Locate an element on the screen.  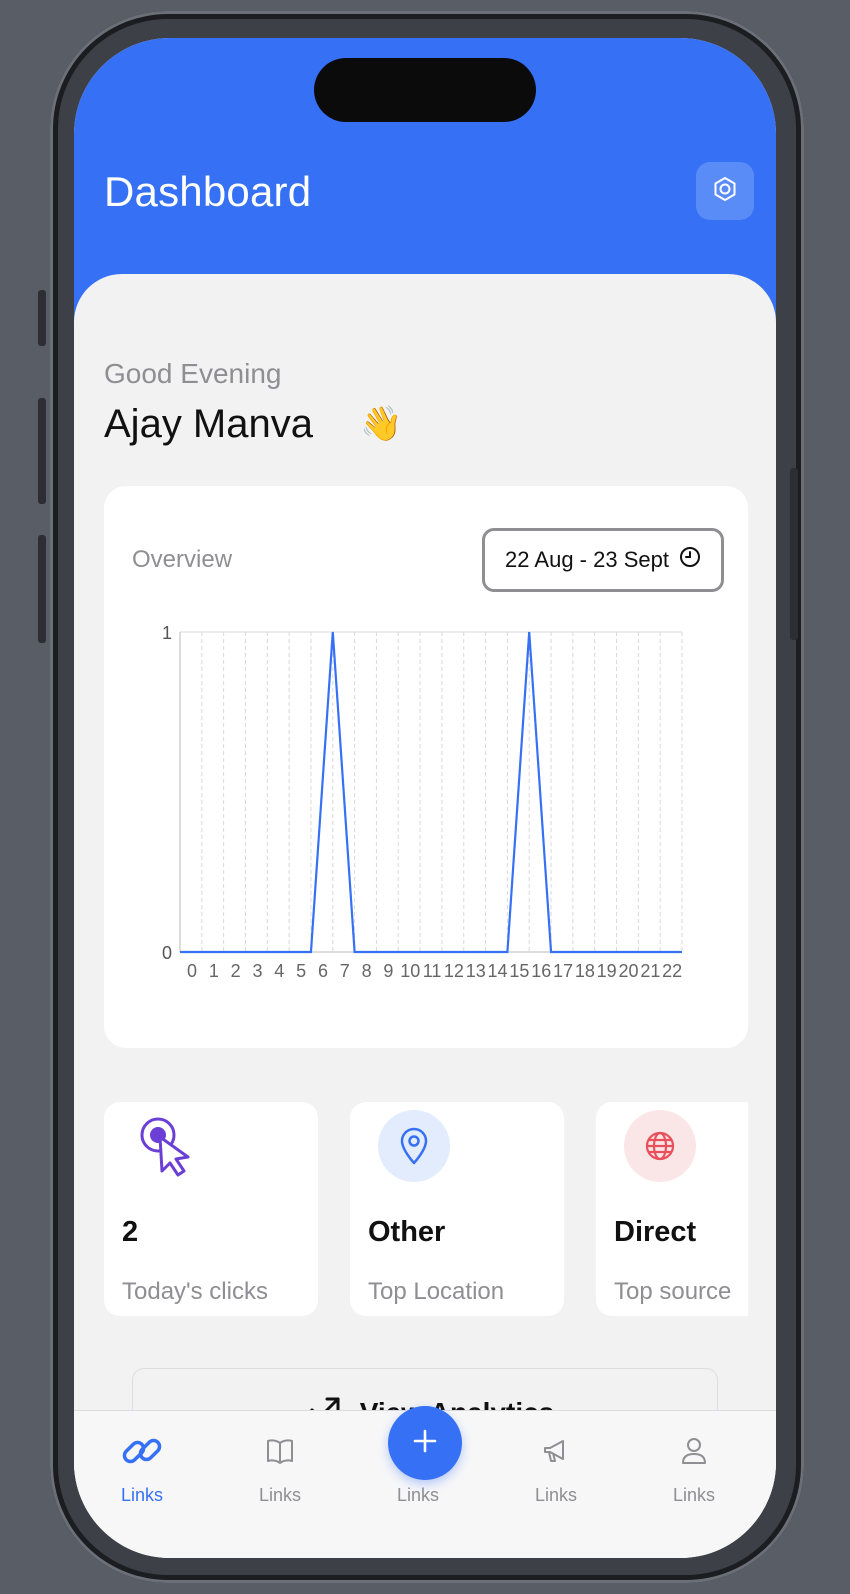
chart-x-tick-label: 15 is located at coordinates (519, 971).